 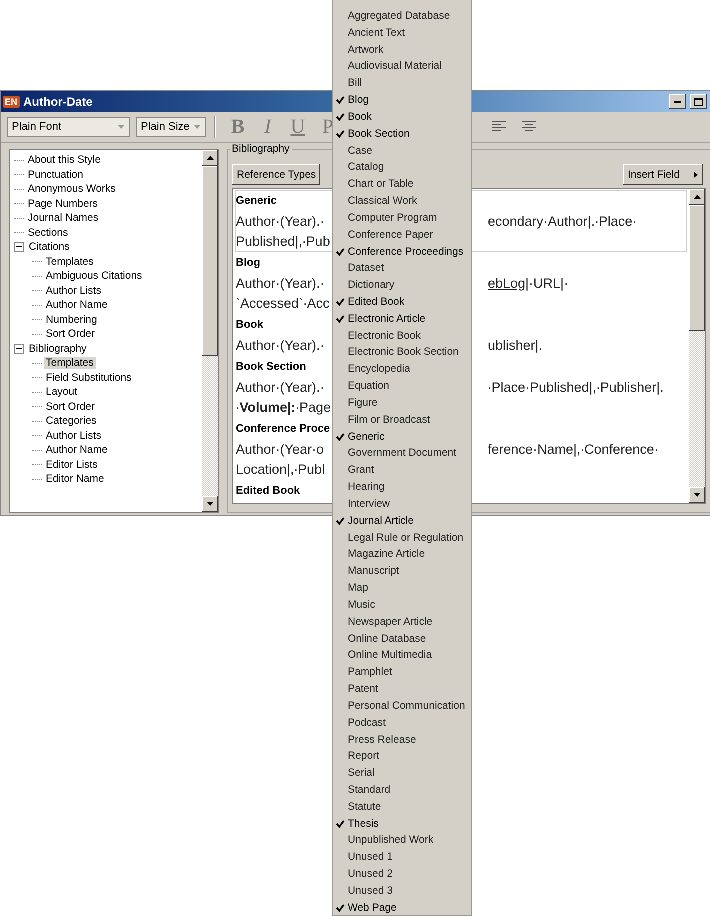 I want to click on template-heading: Edited Book, so click(x=268, y=491).